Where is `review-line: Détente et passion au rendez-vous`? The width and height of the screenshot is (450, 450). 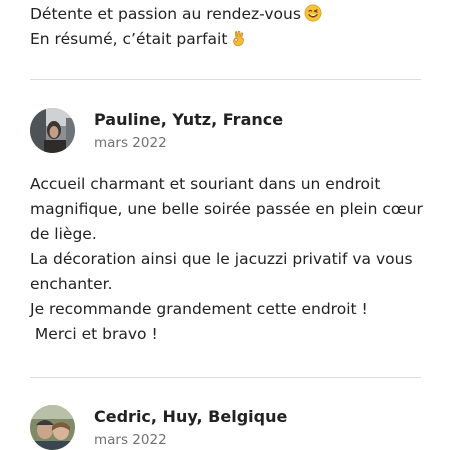
review-line: Détente et passion au rendez-vous is located at coordinates (230, 14).